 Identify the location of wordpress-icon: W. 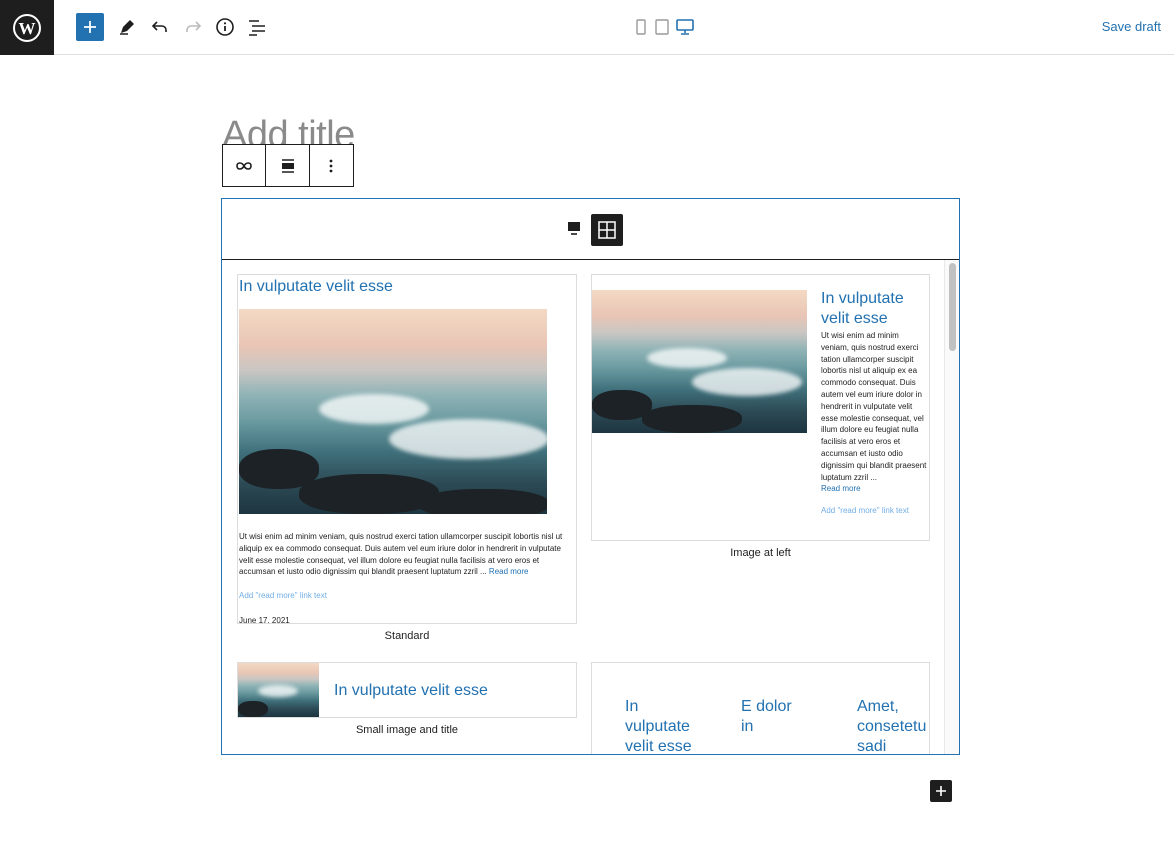
(27, 27).